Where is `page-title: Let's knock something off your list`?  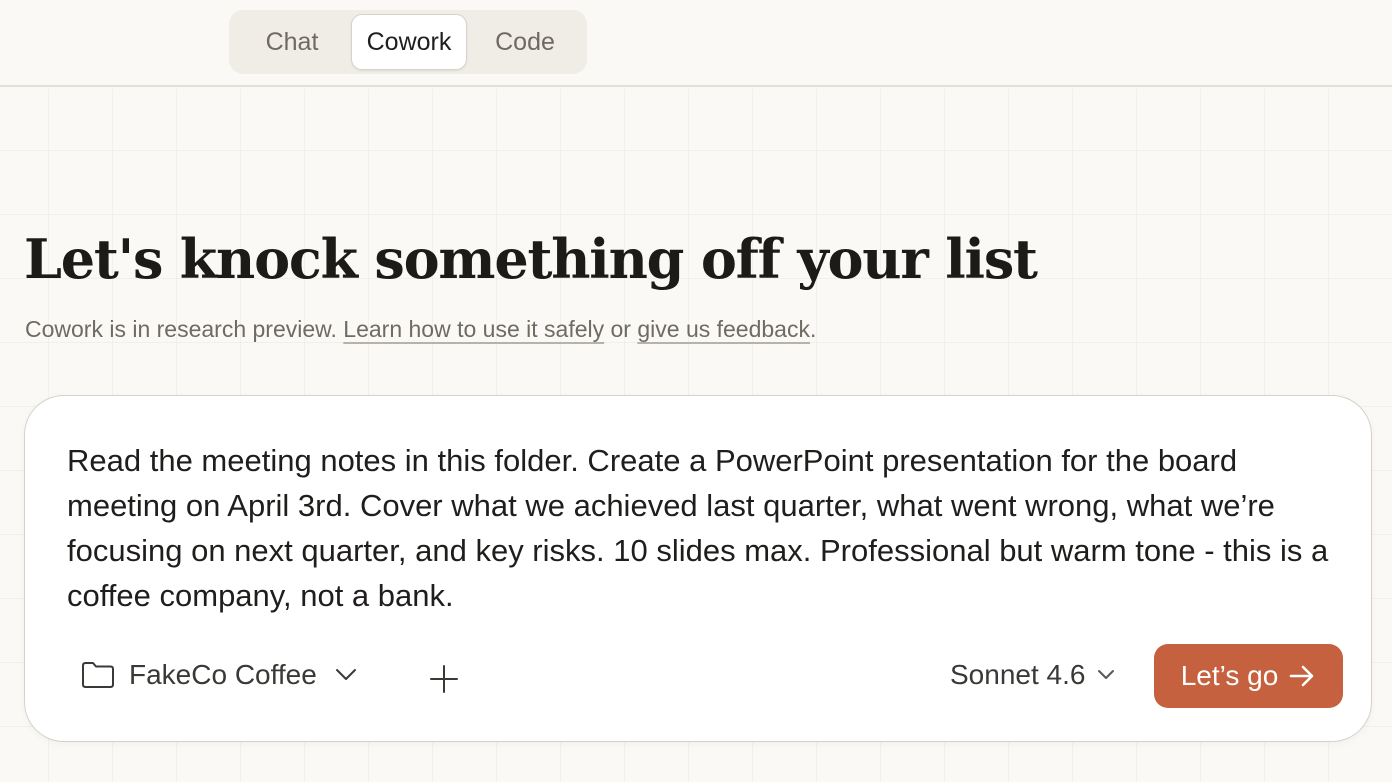 page-title: Let's knock something off your list is located at coordinates (531, 259).